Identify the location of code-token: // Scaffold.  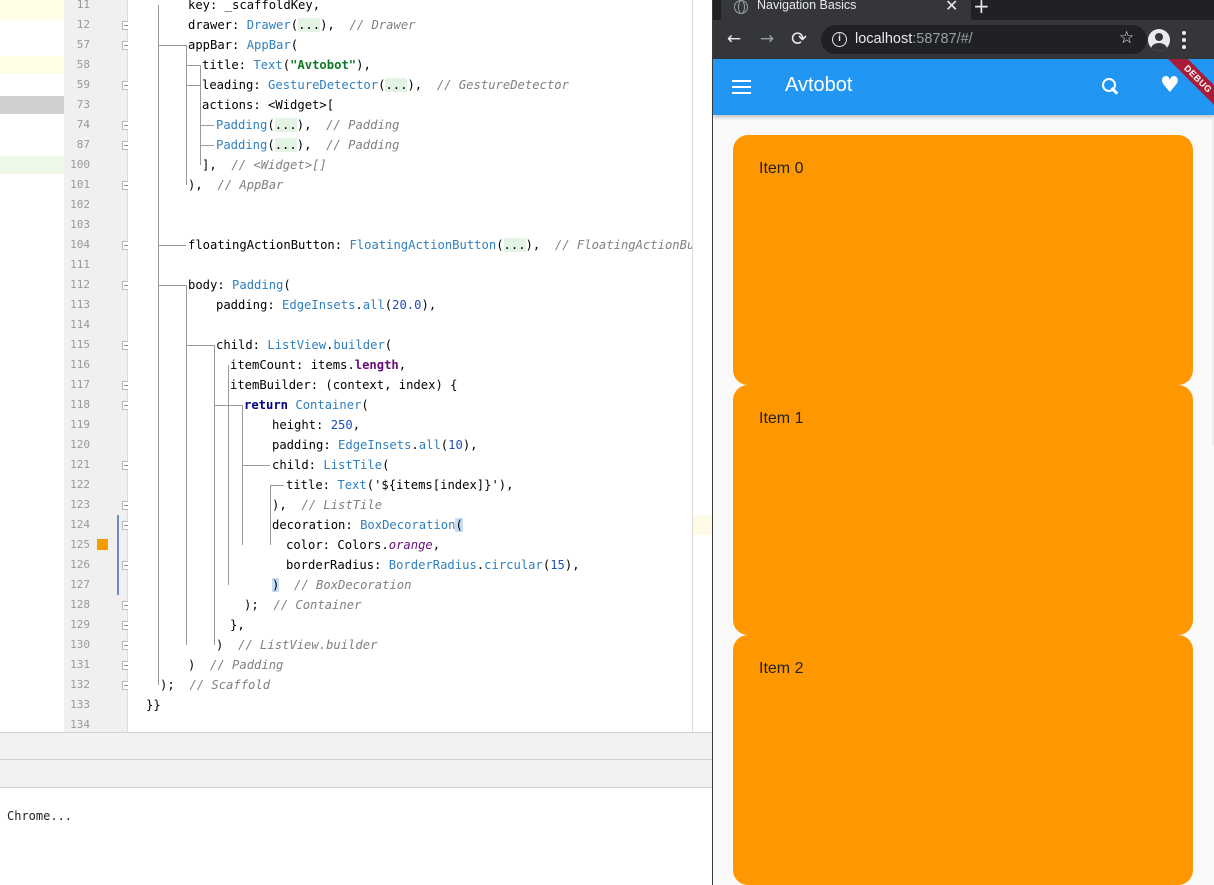
(230, 685).